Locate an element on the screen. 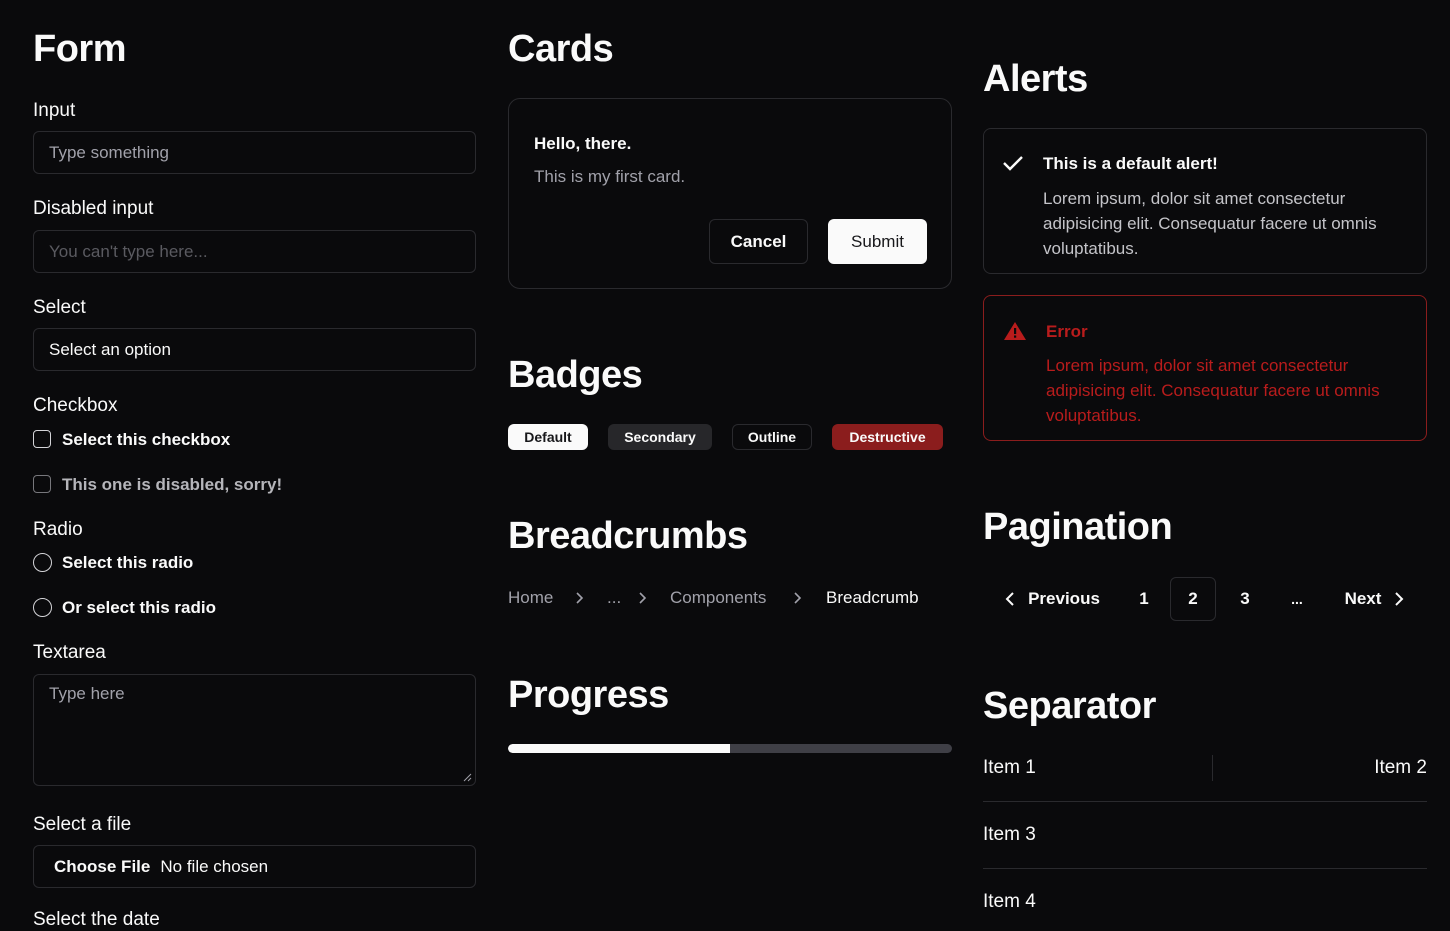 The height and width of the screenshot is (931, 1450). textarea-placeholder: Type here is located at coordinates (87, 693).